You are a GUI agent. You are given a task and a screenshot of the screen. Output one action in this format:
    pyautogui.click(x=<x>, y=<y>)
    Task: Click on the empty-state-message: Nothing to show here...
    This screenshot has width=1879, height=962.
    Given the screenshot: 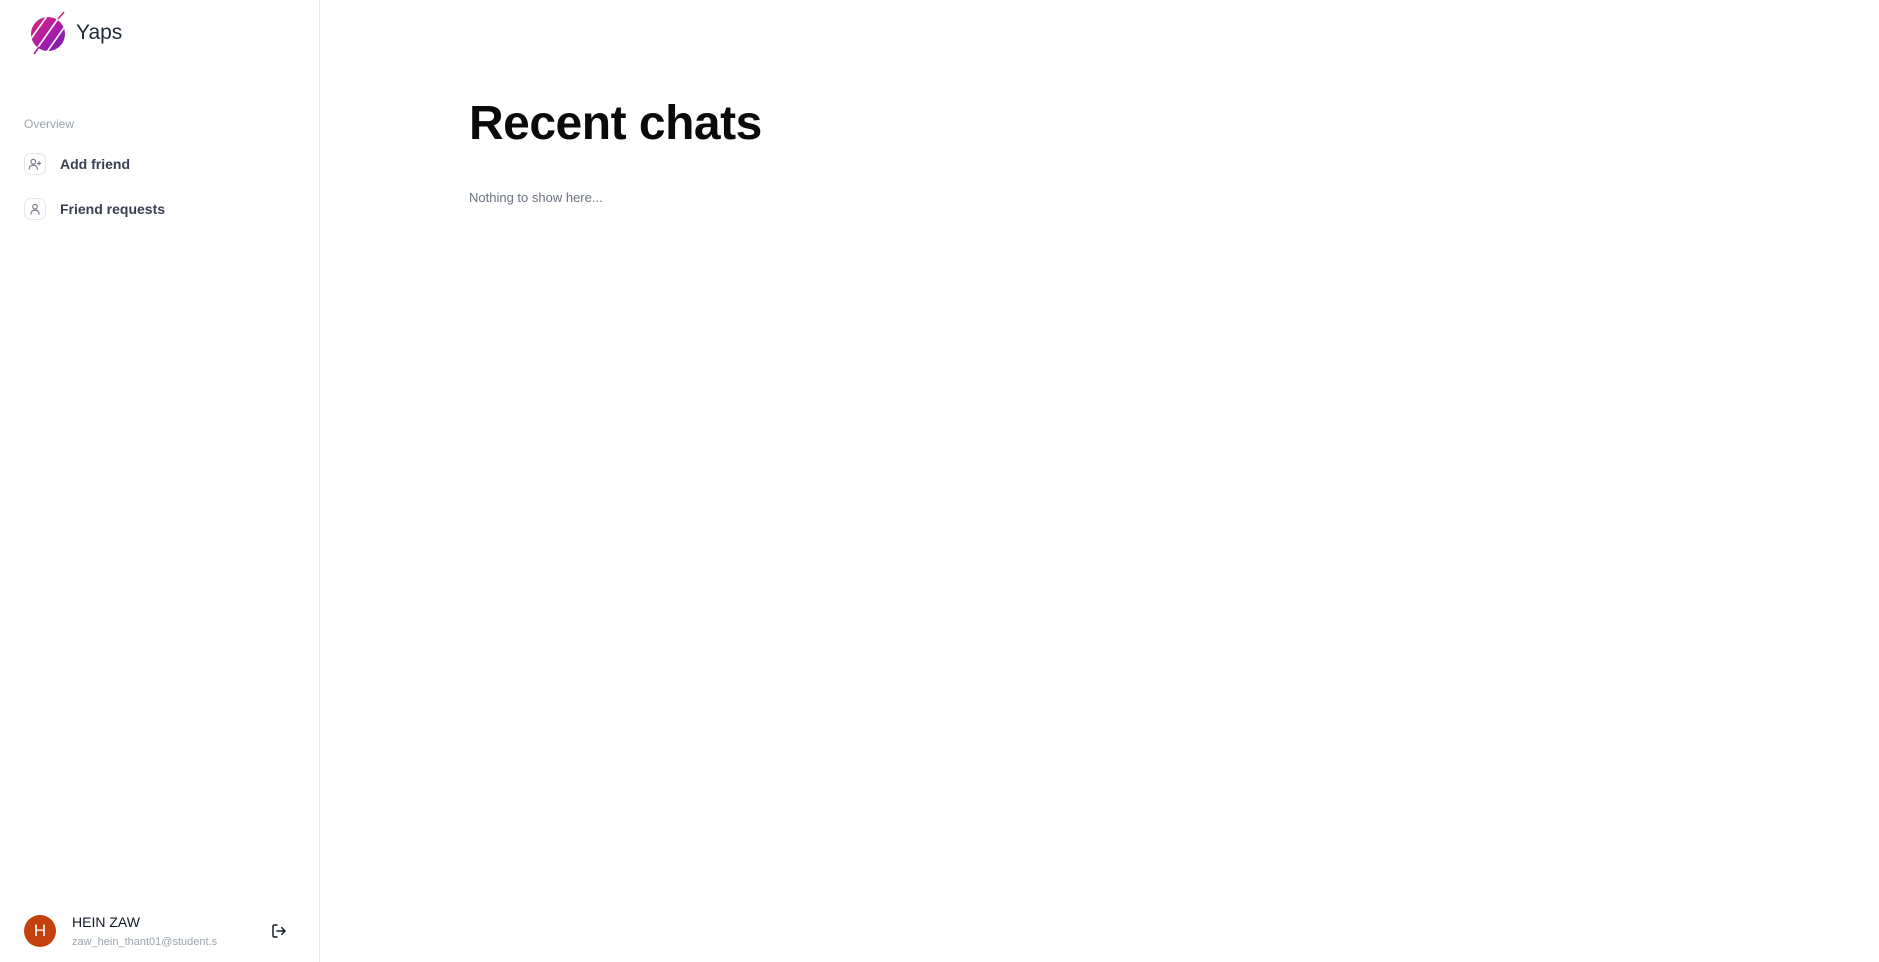 What is the action you would take?
    pyautogui.click(x=536, y=197)
    